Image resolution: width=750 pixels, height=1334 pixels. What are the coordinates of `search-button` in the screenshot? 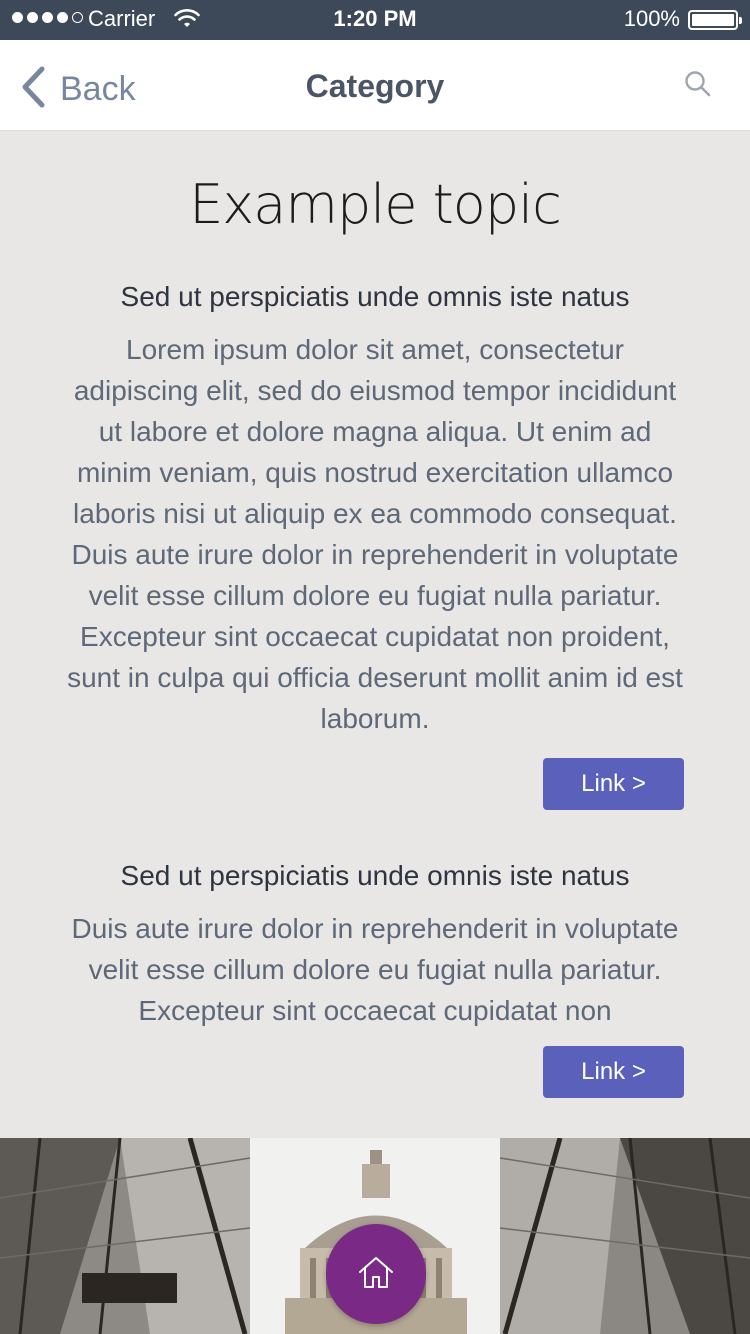 It's located at (698, 86).